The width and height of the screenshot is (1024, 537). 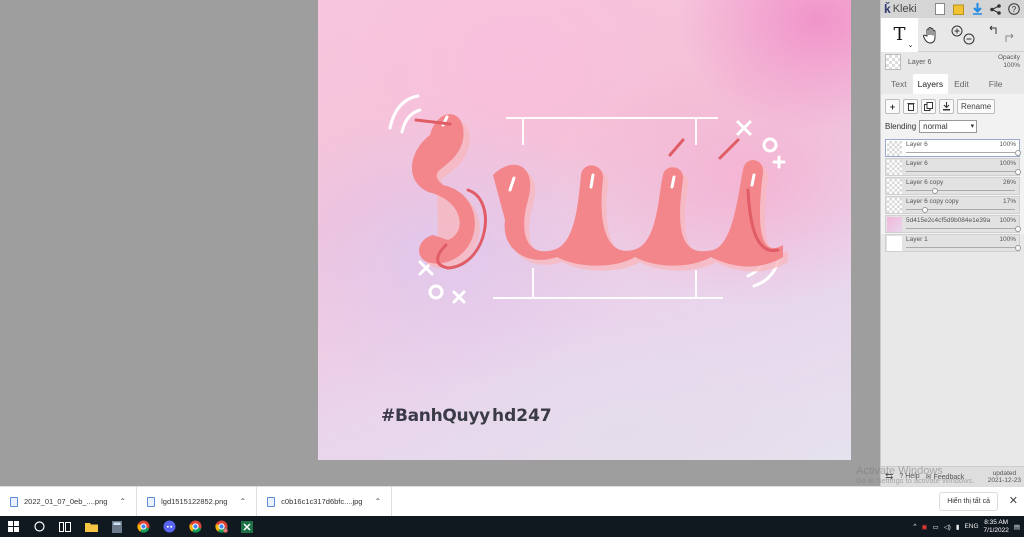 What do you see at coordinates (948, 220) in the screenshot?
I see `layer-name: 5d415e2c4cf5d9b084e1e39a` at bounding box center [948, 220].